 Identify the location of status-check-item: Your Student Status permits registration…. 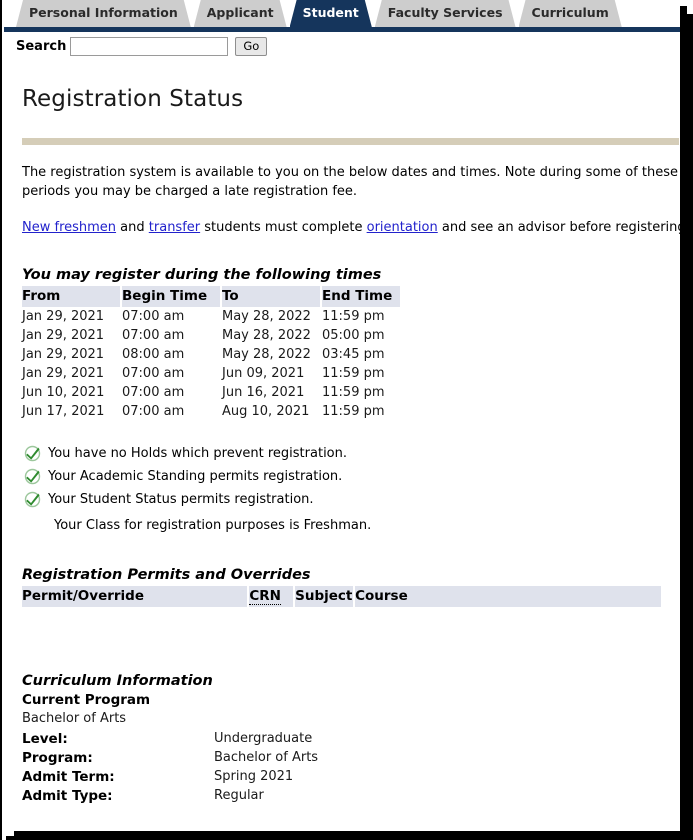
(357, 499).